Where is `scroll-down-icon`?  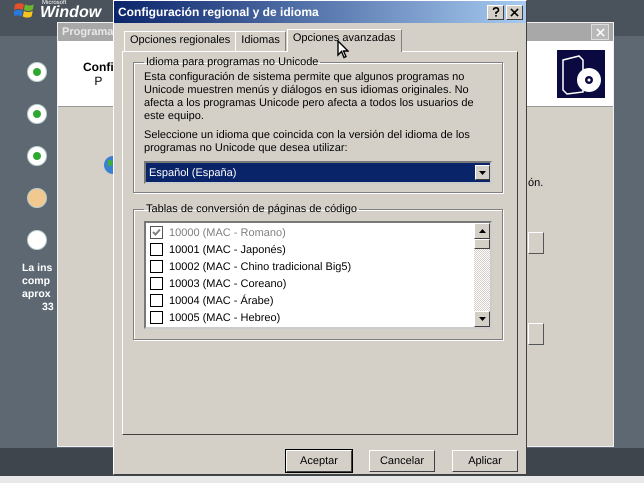 scroll-down-icon is located at coordinates (482, 319).